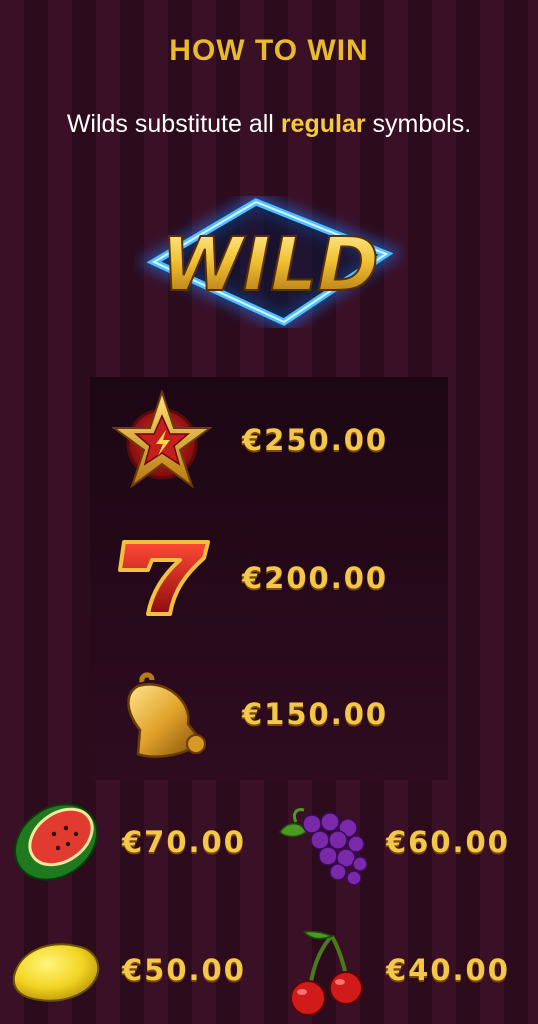  I want to click on wild-rule-text: Wilds substitute all regular symbols., so click(269, 124).